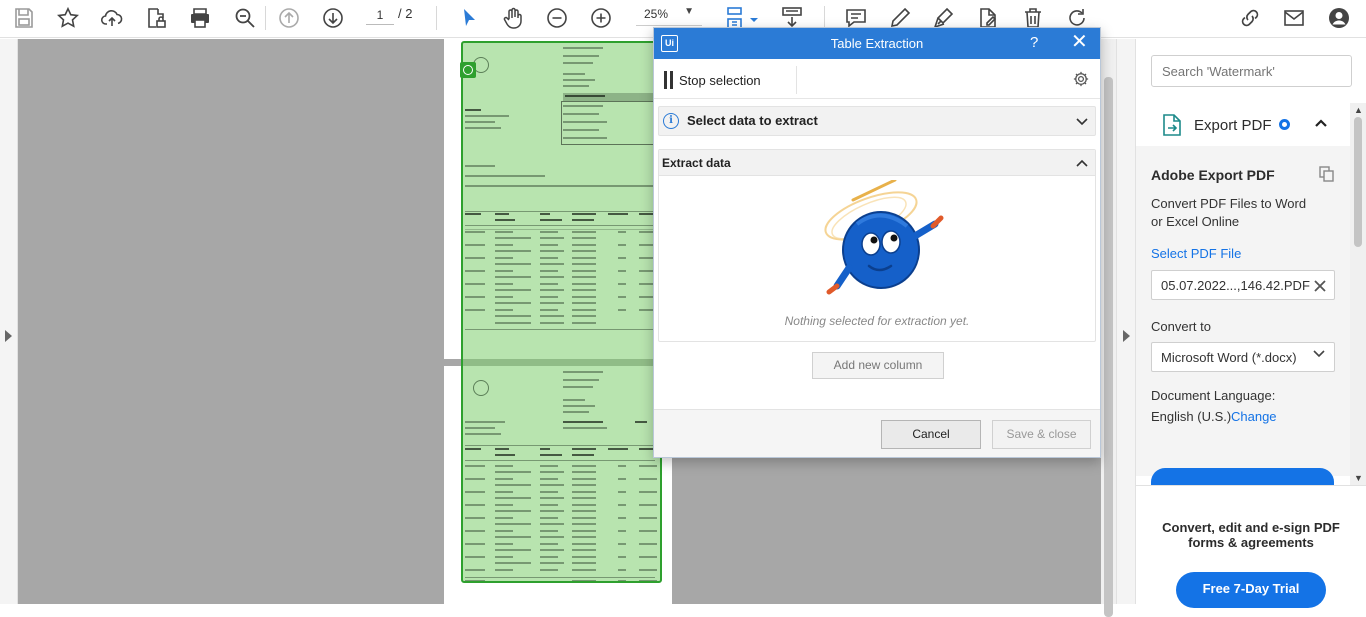 The image size is (1366, 617). Describe the element at coordinates (1339, 18) in the screenshot. I see `account-icon` at that location.